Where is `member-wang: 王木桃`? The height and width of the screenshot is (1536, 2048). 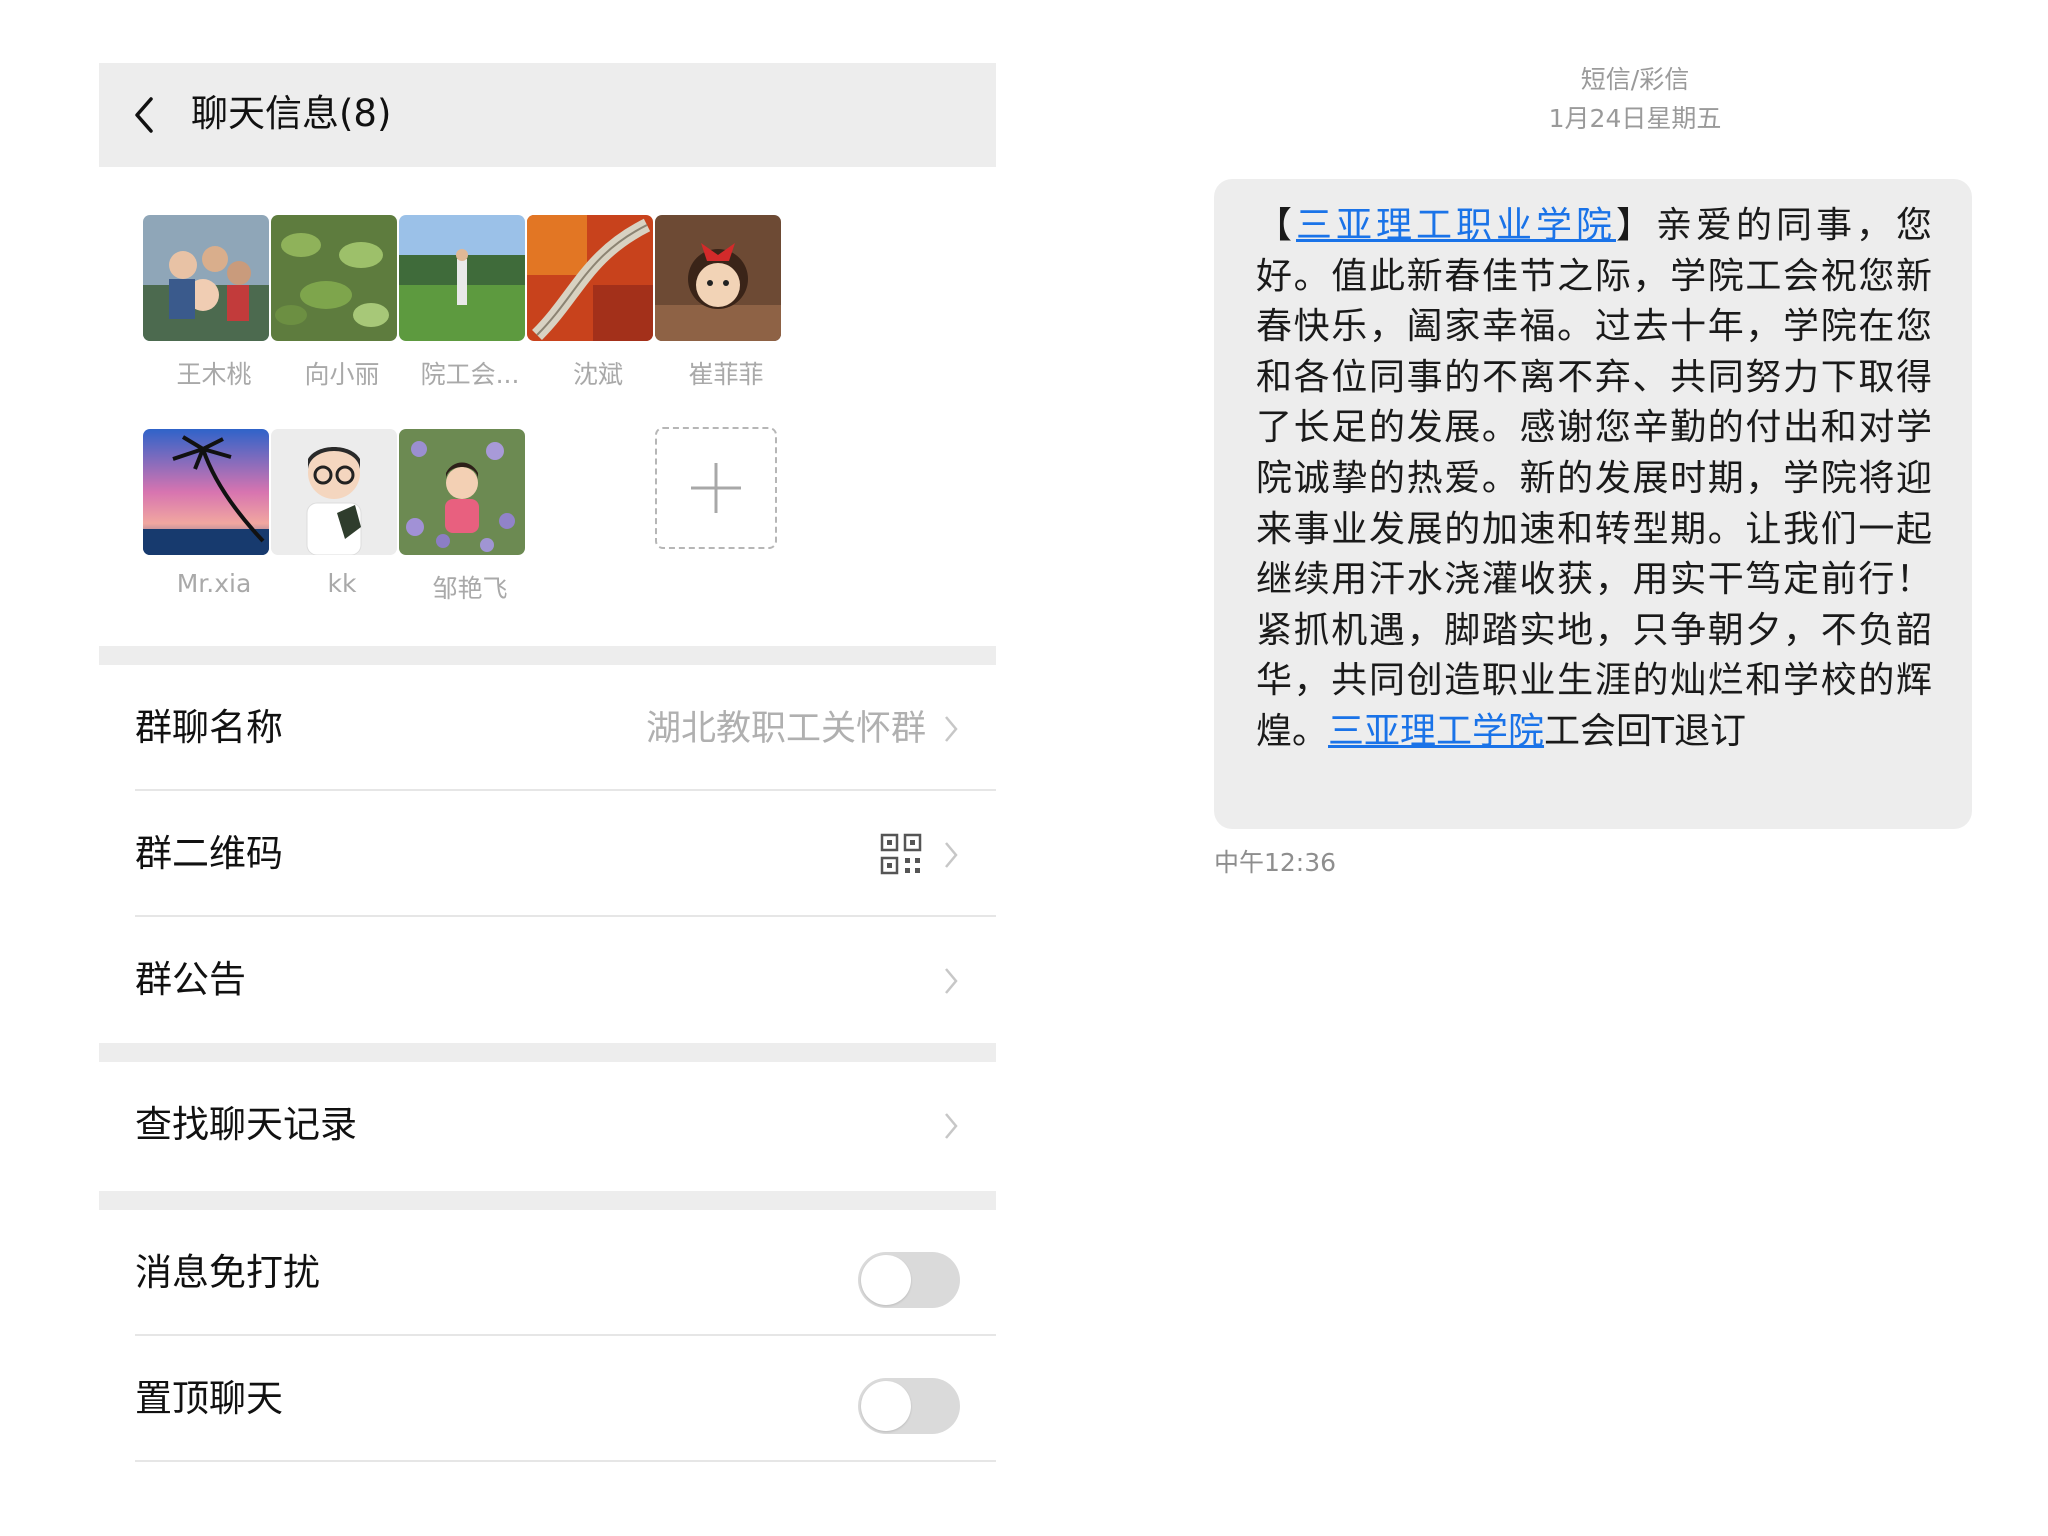
member-wang: 王木桃 is located at coordinates (199, 305).